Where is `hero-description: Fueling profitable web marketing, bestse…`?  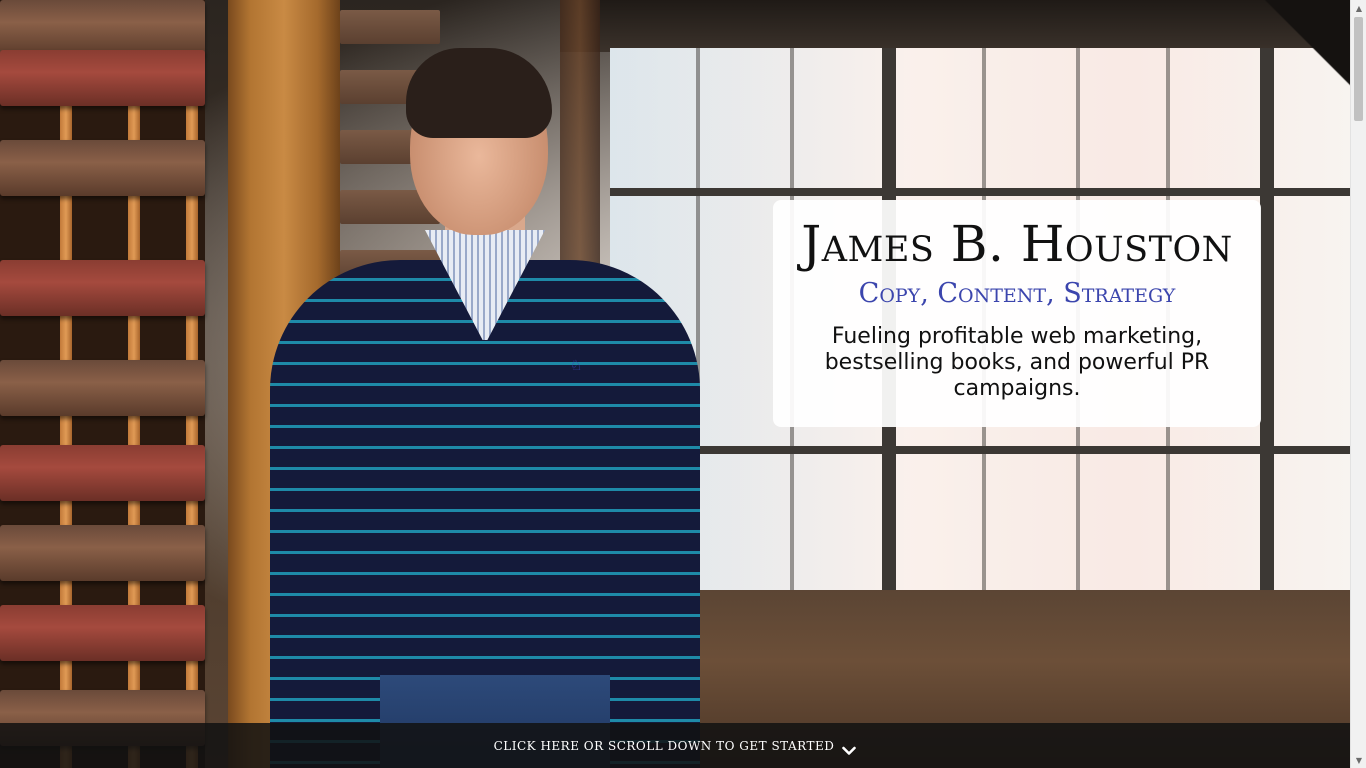 hero-description: Fueling profitable web marketing, bestse… is located at coordinates (1017, 362).